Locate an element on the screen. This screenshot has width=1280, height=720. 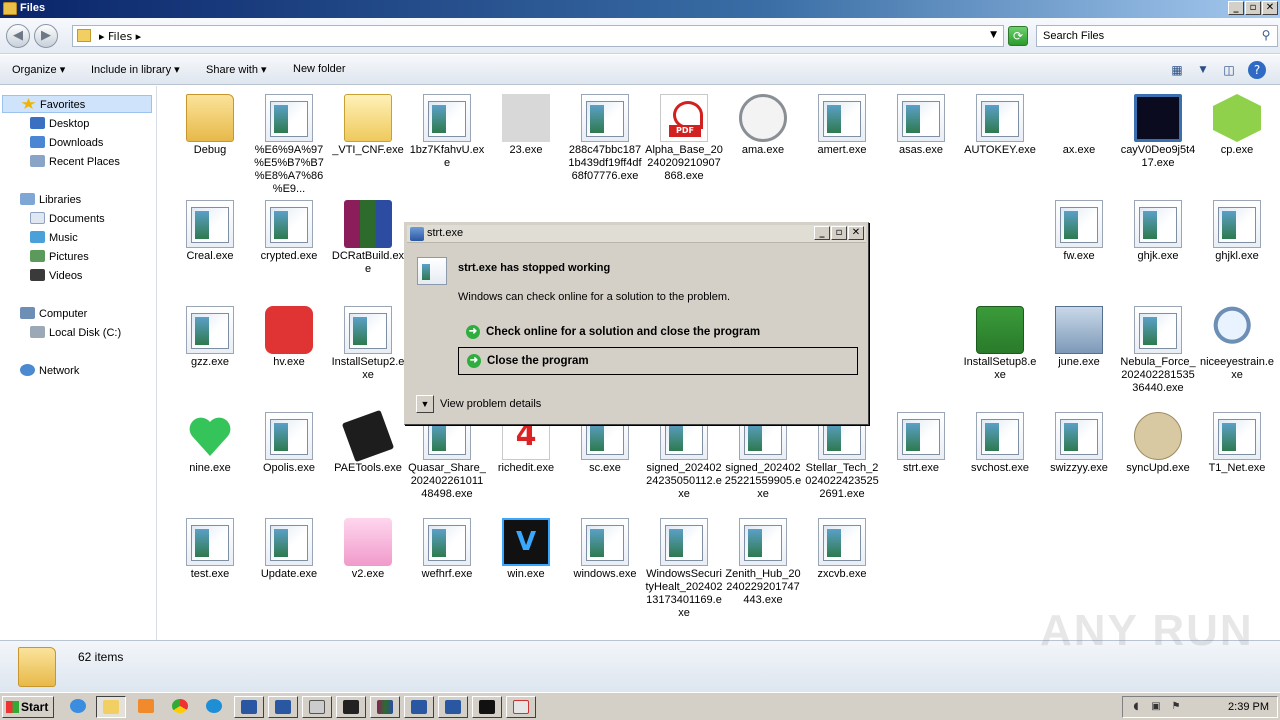
file-item: windows.exe is located at coordinates (605, 549).